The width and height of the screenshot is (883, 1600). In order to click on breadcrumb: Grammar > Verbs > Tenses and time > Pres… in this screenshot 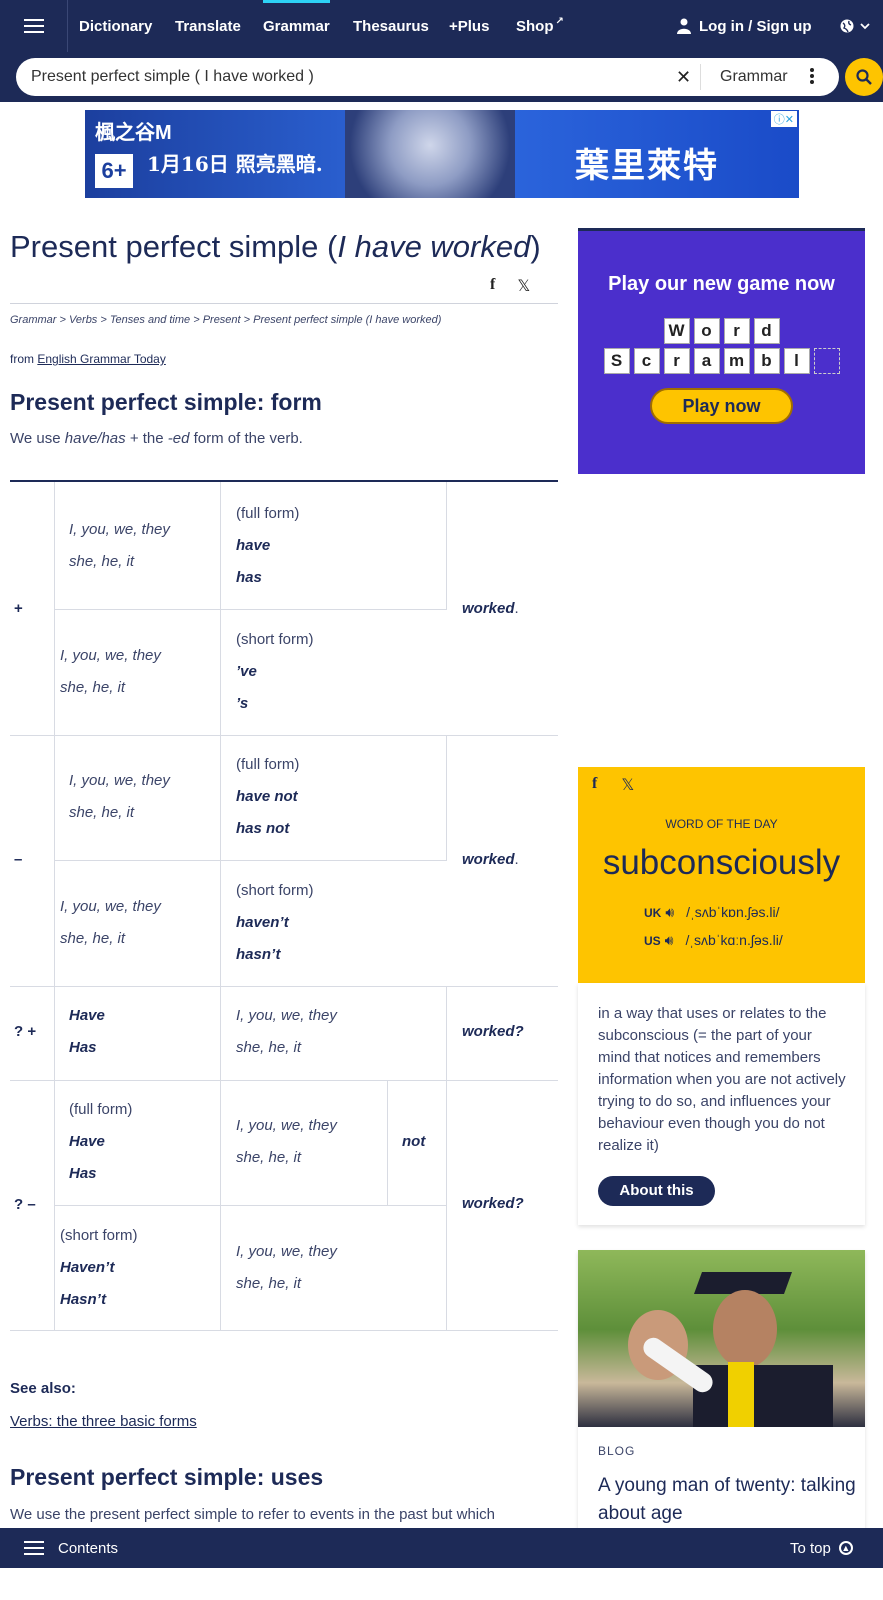, I will do `click(225, 320)`.